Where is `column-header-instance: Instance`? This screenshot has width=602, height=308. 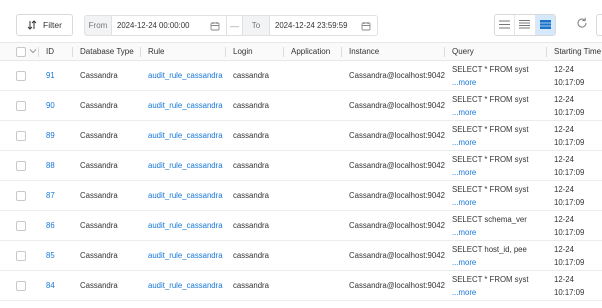 column-header-instance: Instance is located at coordinates (364, 52).